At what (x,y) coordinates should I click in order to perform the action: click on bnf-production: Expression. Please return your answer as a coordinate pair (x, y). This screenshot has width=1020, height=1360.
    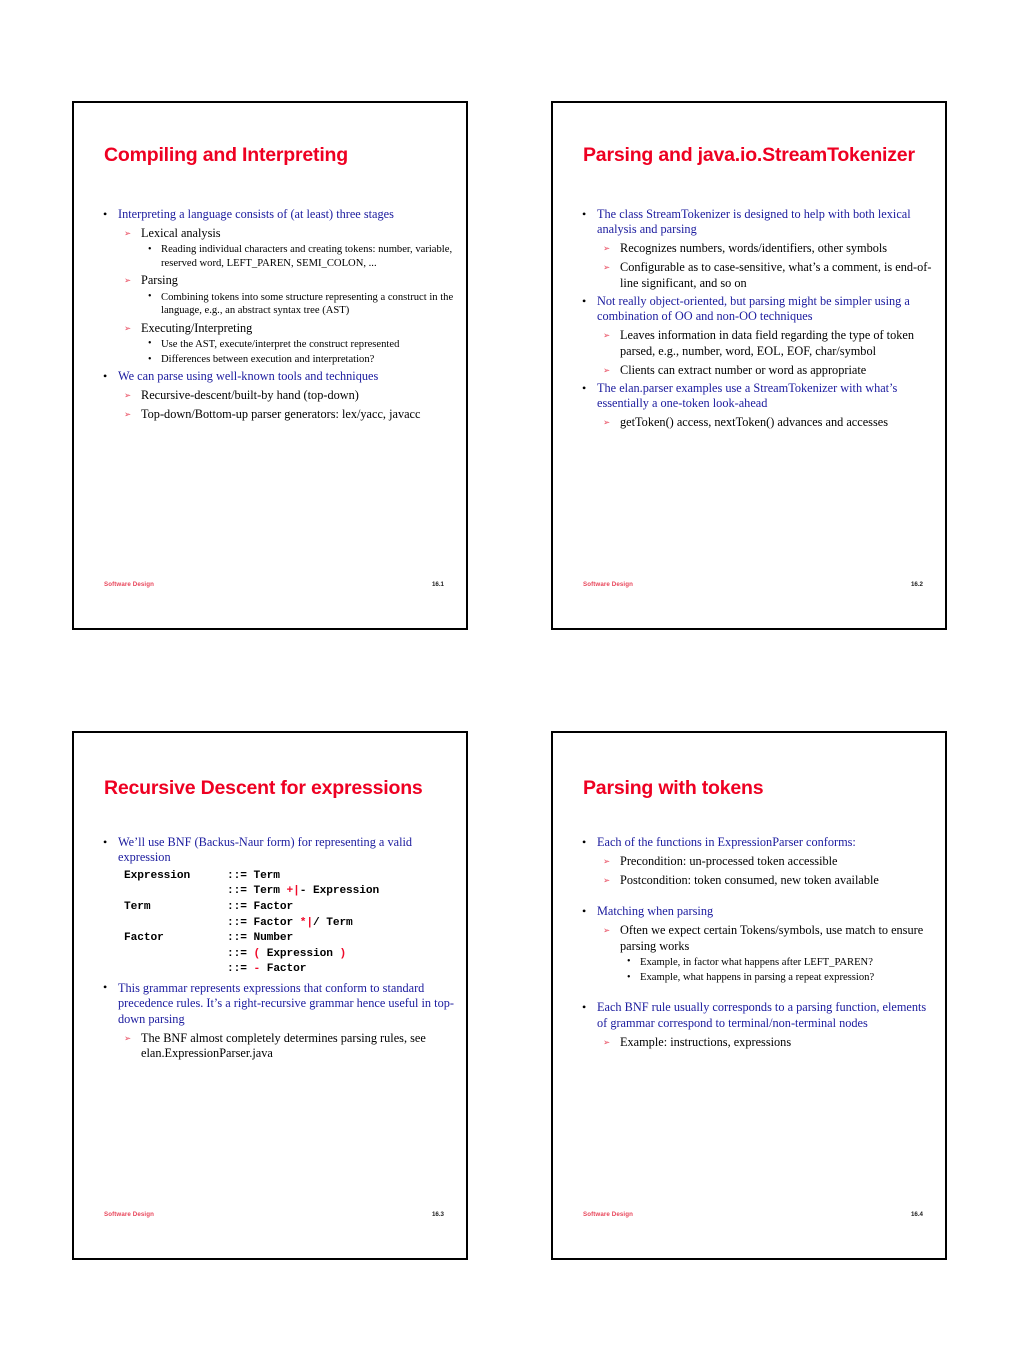
    Looking at the image, I should click on (300, 953).